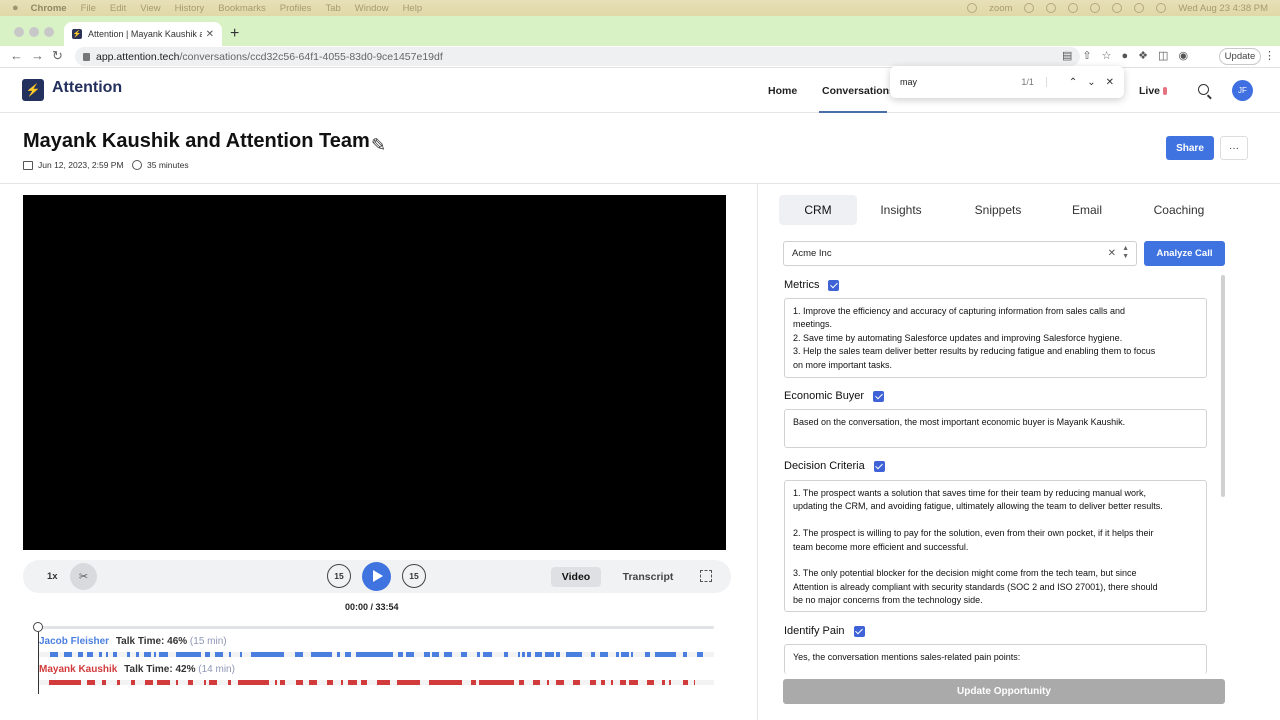 Image resolution: width=1280 pixels, height=720 pixels. I want to click on bolt-icon, so click(1051, 8).